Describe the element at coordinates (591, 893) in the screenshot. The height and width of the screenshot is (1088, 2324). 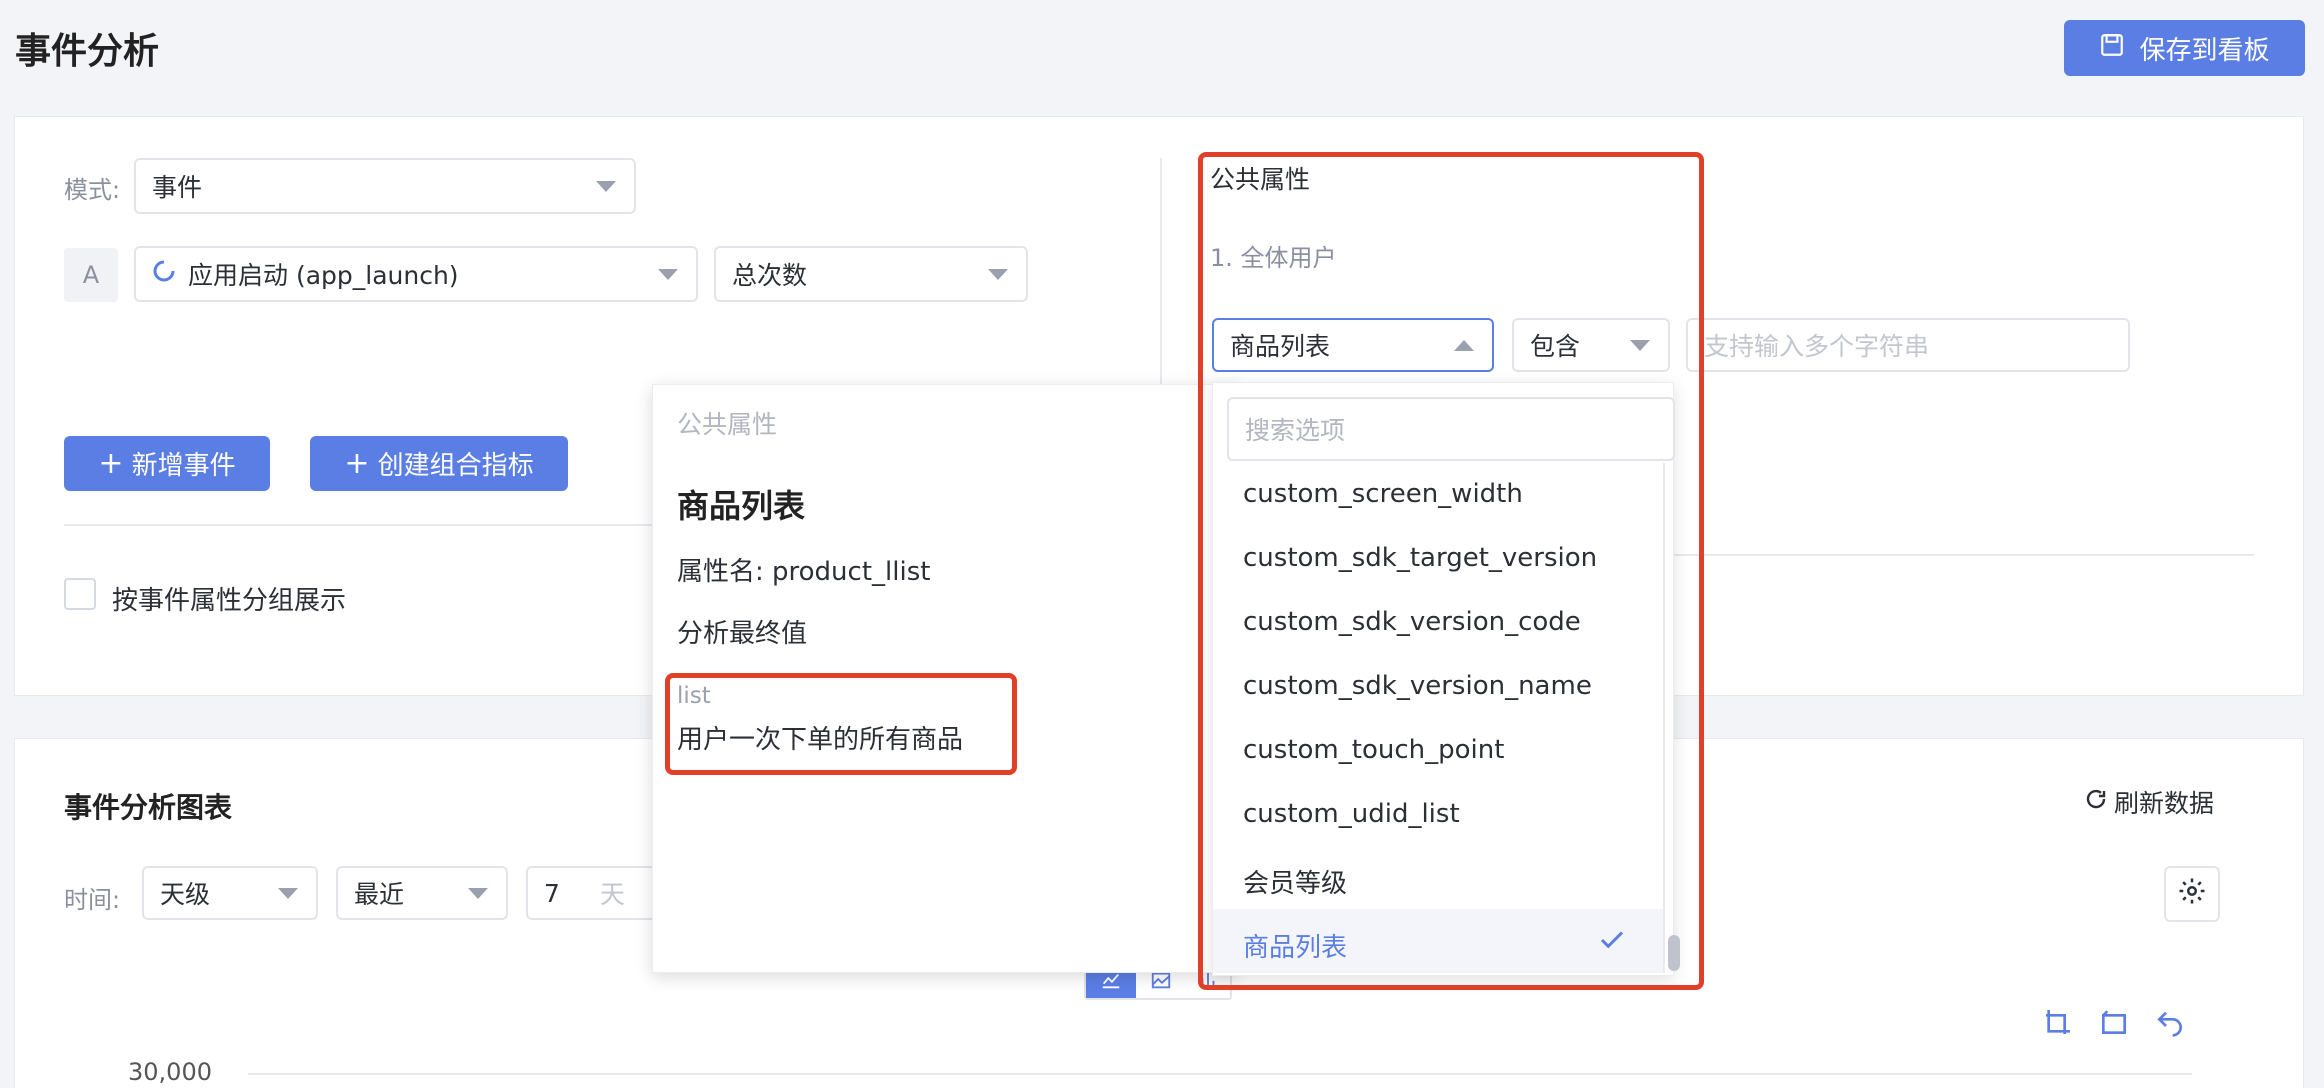
I see `days-input: 7 天` at that location.